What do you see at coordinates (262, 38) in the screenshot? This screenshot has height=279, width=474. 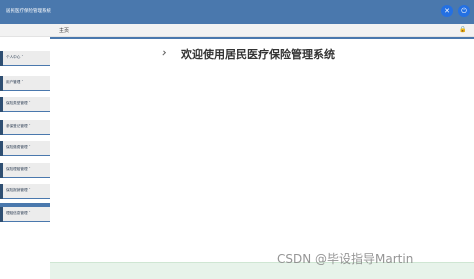 I see `content-top-divider` at bounding box center [262, 38].